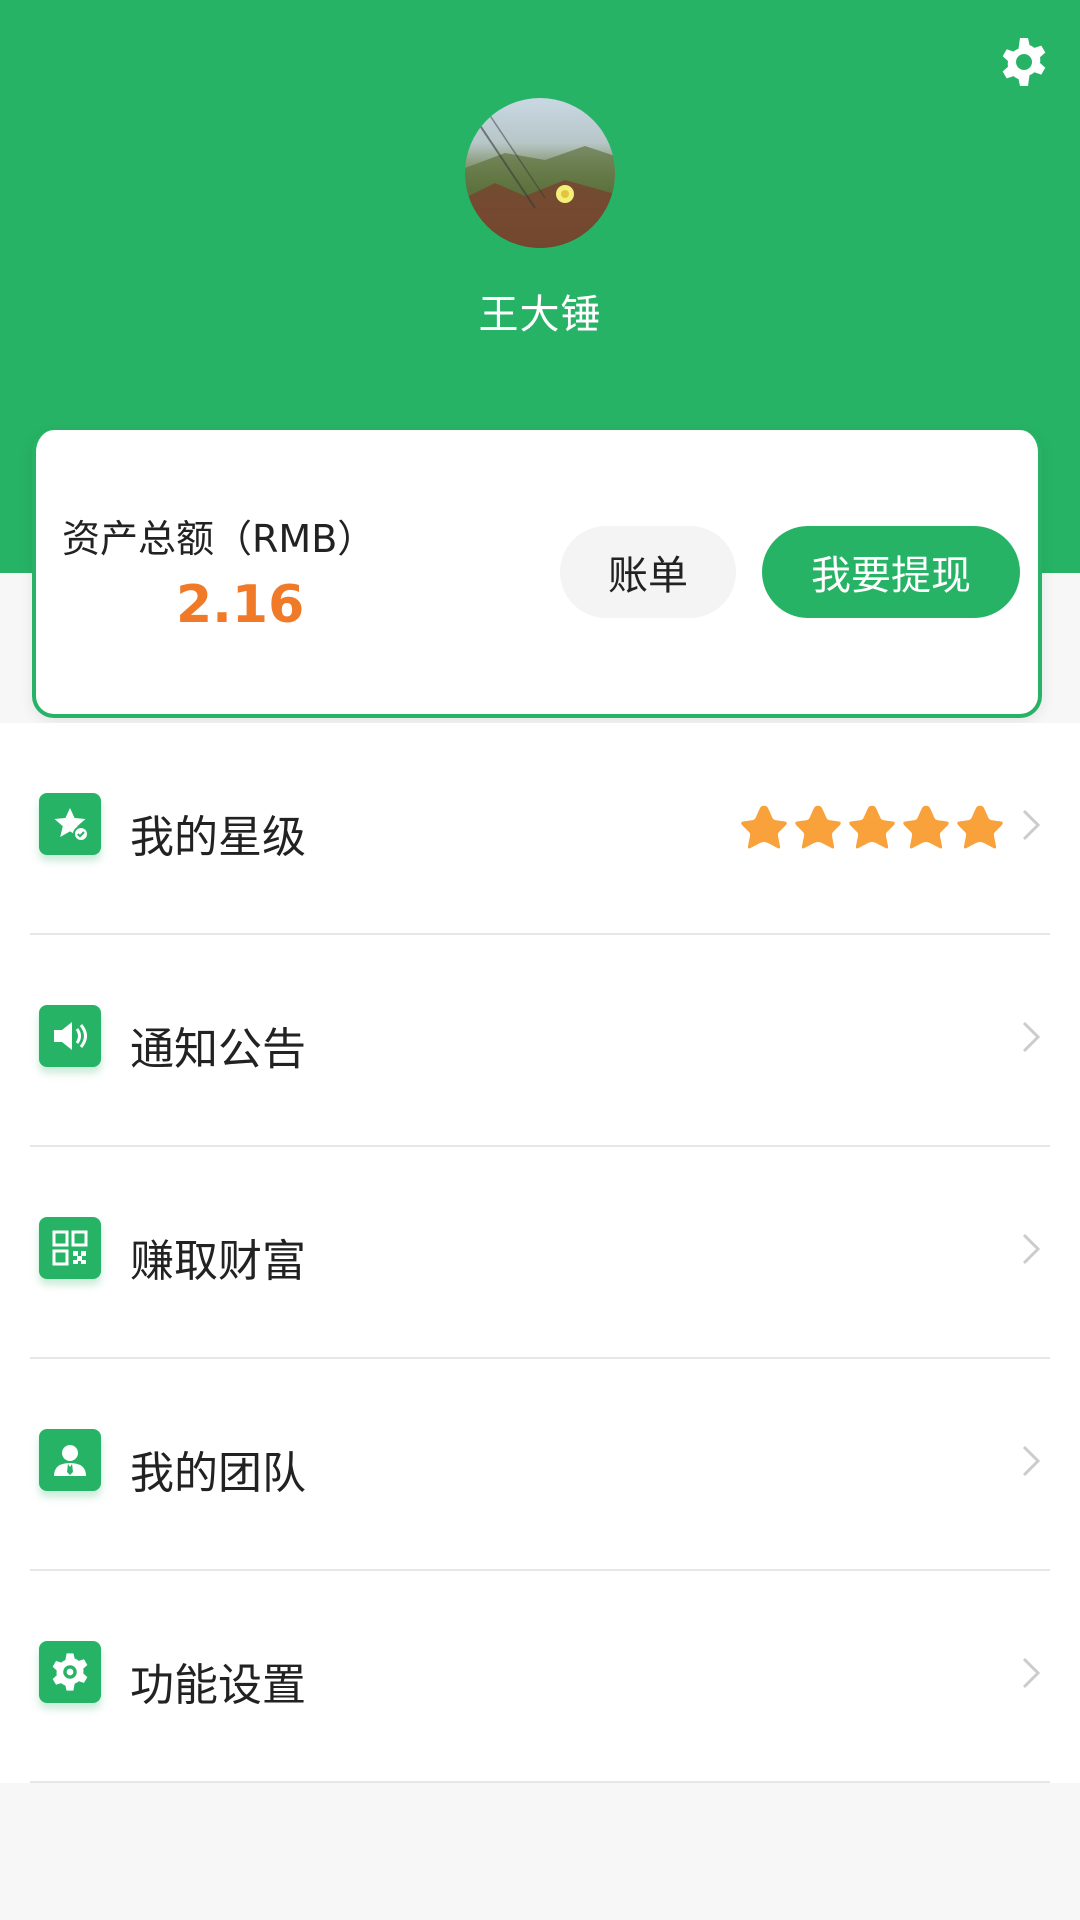 The height and width of the screenshot is (1920, 1080). What do you see at coordinates (218, 1261) in the screenshot?
I see `menu-label-earn-wealth: 赚取财富` at bounding box center [218, 1261].